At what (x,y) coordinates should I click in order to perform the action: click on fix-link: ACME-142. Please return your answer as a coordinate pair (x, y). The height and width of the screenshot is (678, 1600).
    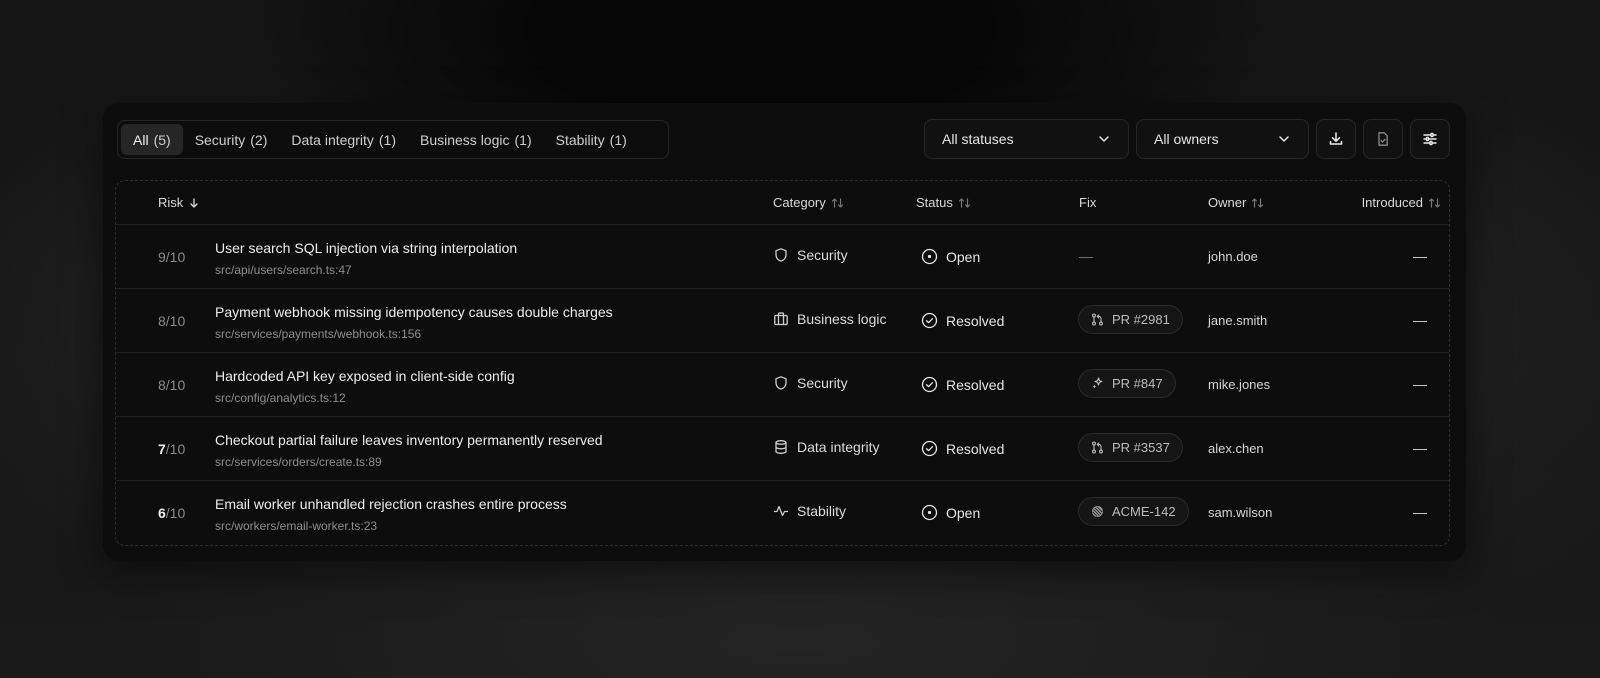
    Looking at the image, I should click on (1133, 511).